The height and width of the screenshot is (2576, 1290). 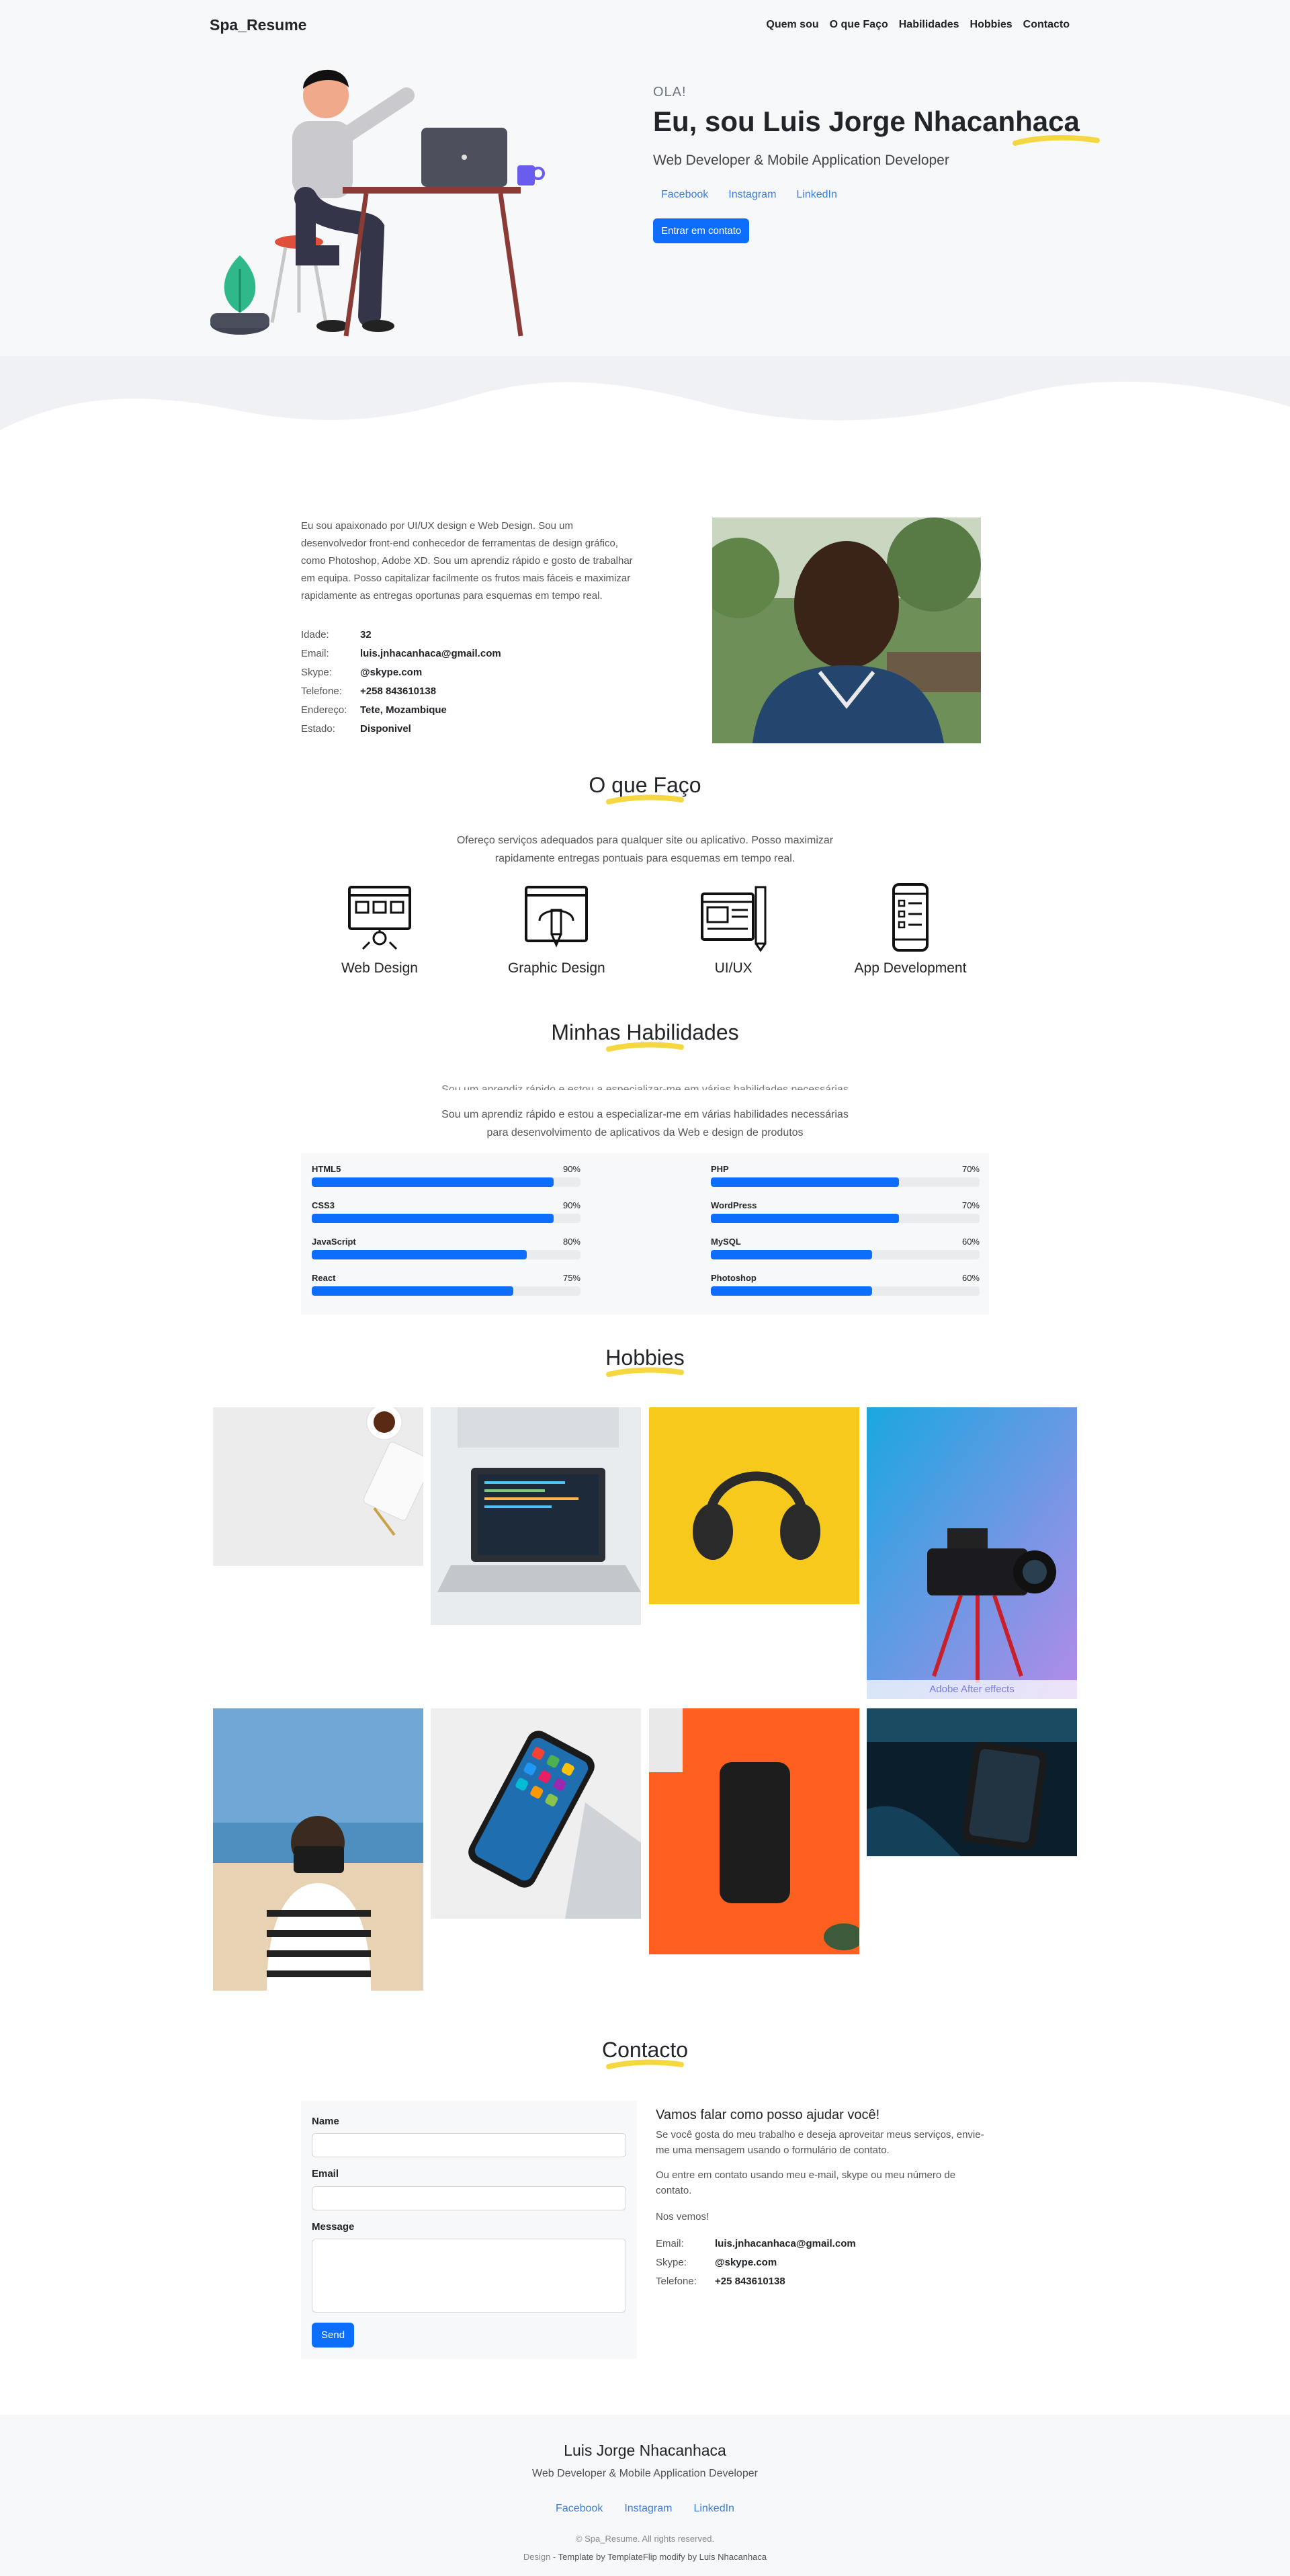 What do you see at coordinates (645, 2054) in the screenshot?
I see `contact-title: Contacto` at bounding box center [645, 2054].